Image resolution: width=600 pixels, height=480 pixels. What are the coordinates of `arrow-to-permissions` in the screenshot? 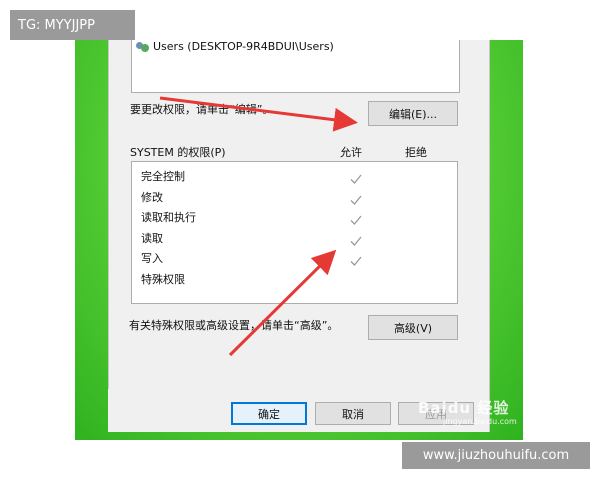 It's located at (282, 303).